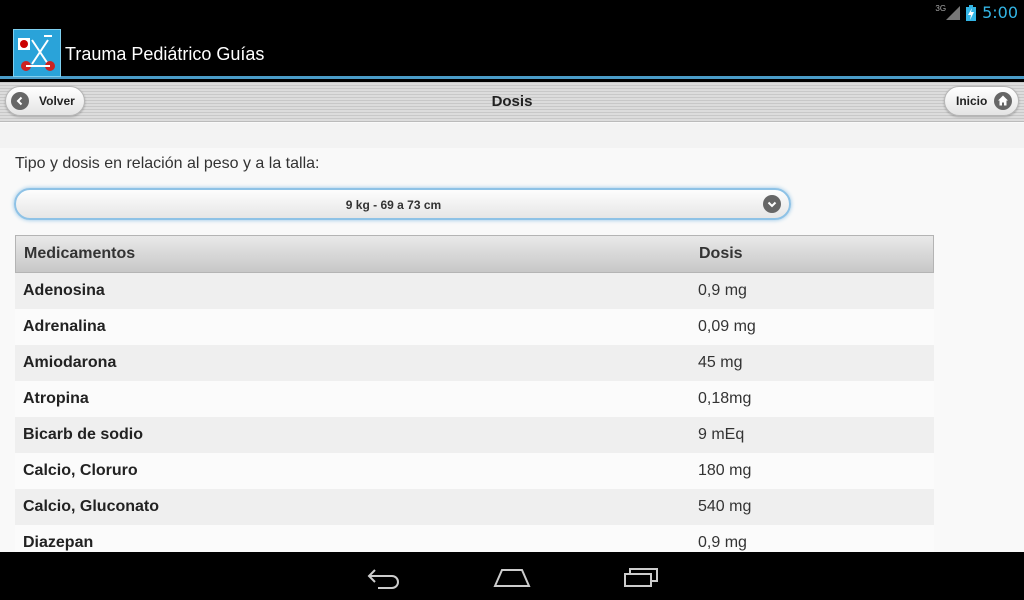 Image resolution: width=1024 pixels, height=600 pixels. I want to click on drug-dose: 180 mg, so click(725, 470).